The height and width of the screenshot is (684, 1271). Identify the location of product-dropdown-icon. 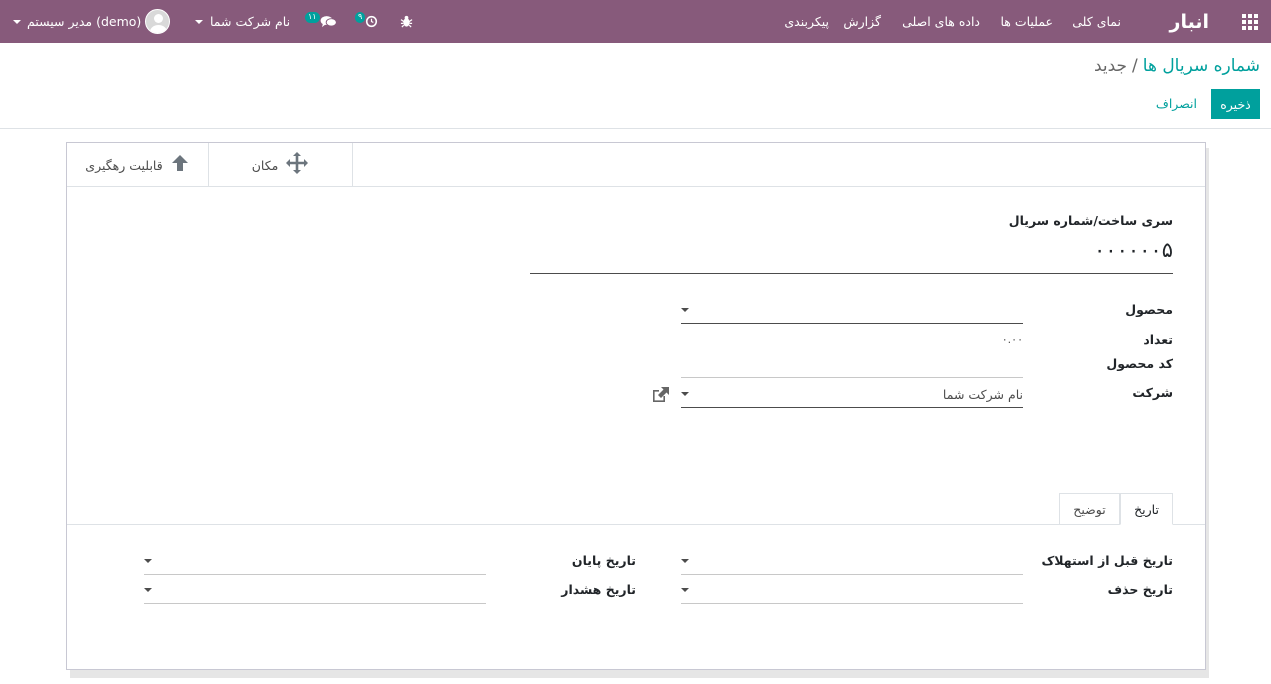
(685, 310).